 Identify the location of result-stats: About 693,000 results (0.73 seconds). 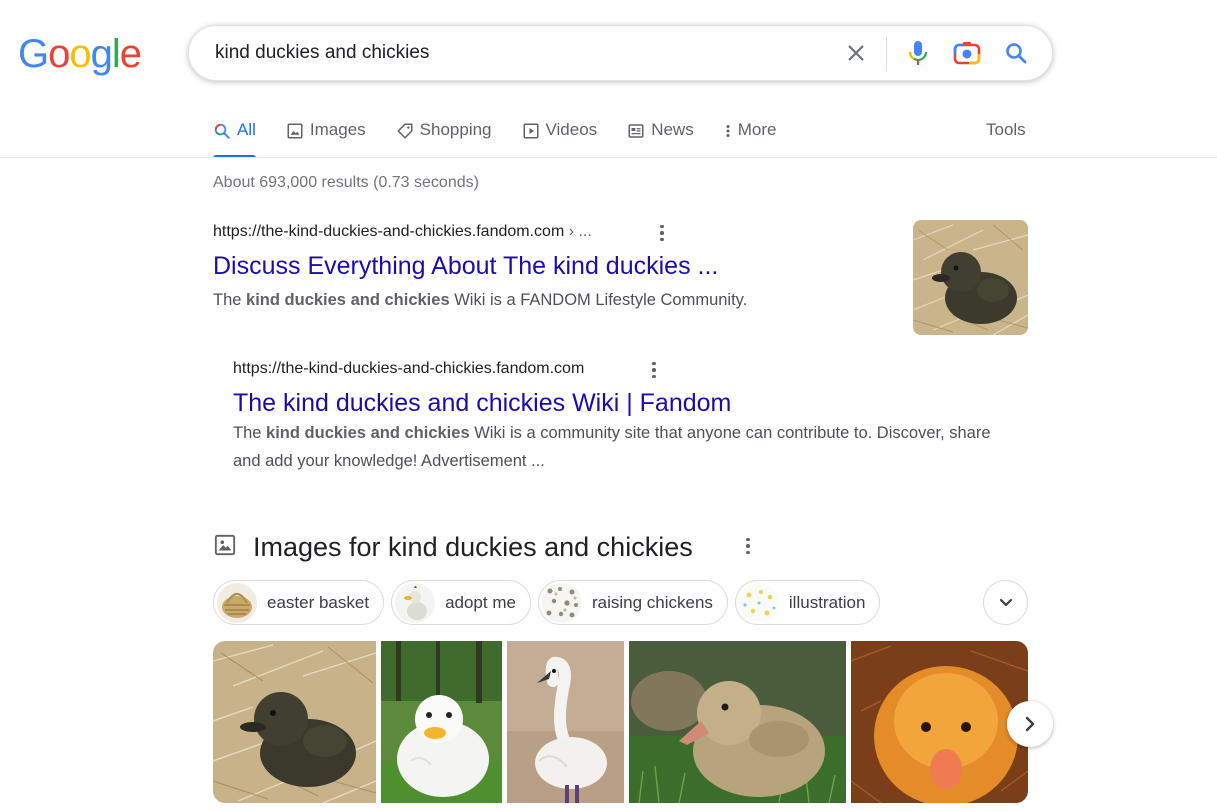
(346, 182).